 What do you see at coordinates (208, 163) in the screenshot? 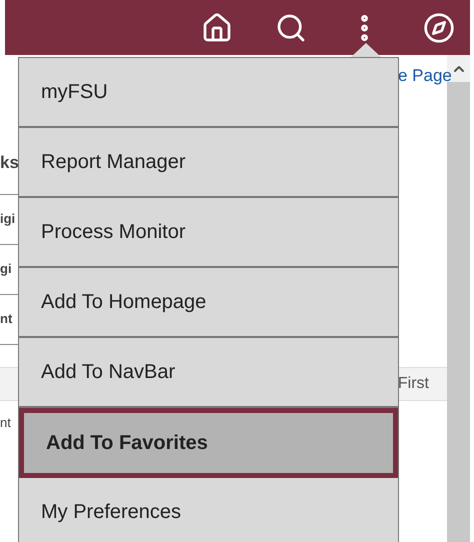
I see `menu-item: Report Manager` at bounding box center [208, 163].